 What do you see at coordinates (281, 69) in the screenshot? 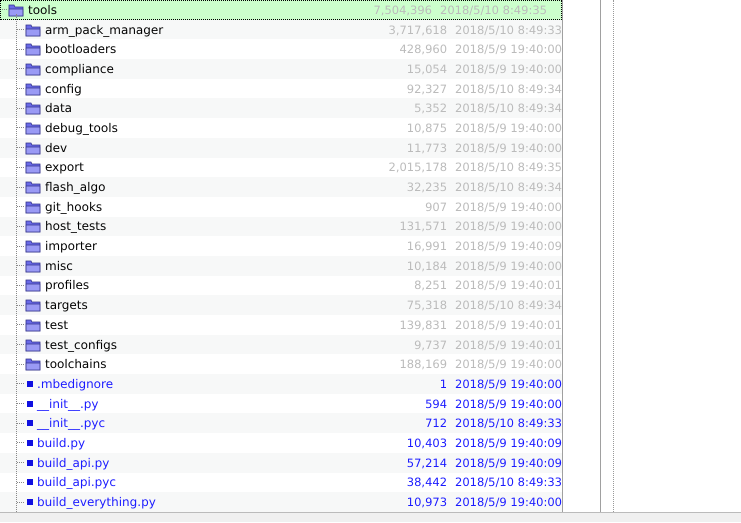
I see `tree-row: compliance 15,054 2018/5/9 19:40:00` at bounding box center [281, 69].